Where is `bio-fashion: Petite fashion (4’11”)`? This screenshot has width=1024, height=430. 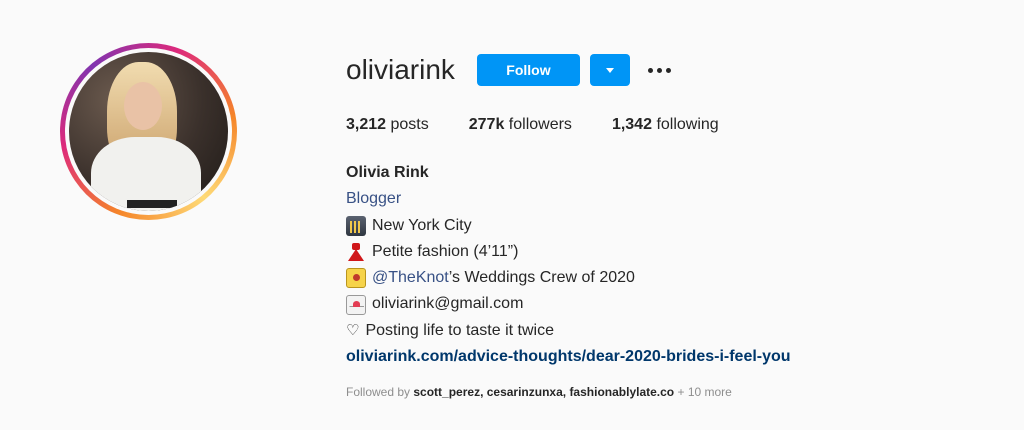 bio-fashion: Petite fashion (4’11”) is located at coordinates (445, 251).